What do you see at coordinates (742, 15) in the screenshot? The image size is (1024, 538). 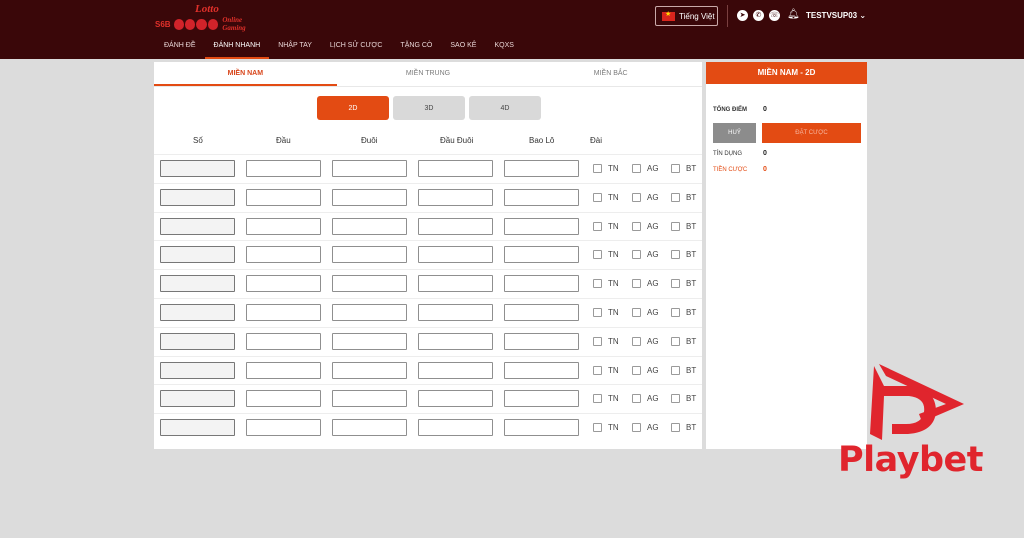 I see `telegram-icon: ➤` at bounding box center [742, 15].